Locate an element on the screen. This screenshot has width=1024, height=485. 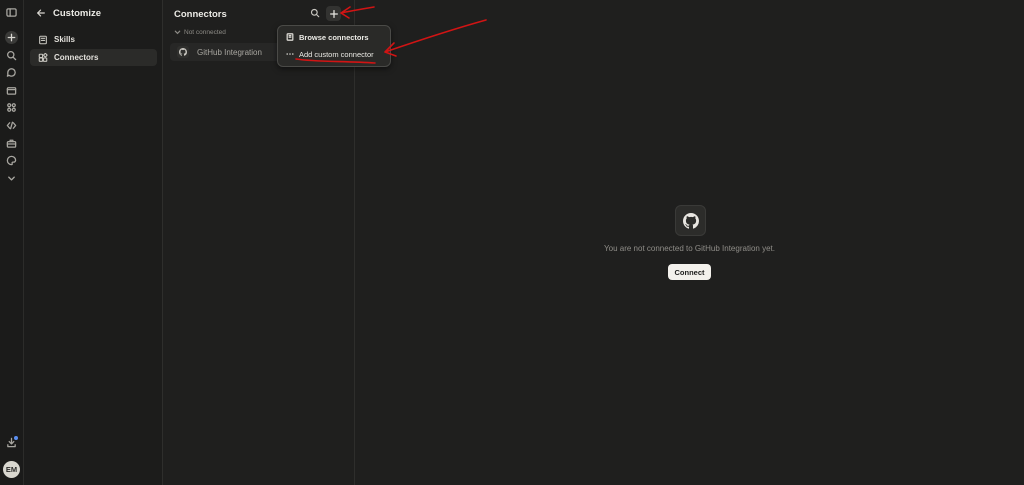
notification-dot is located at coordinates (16, 438).